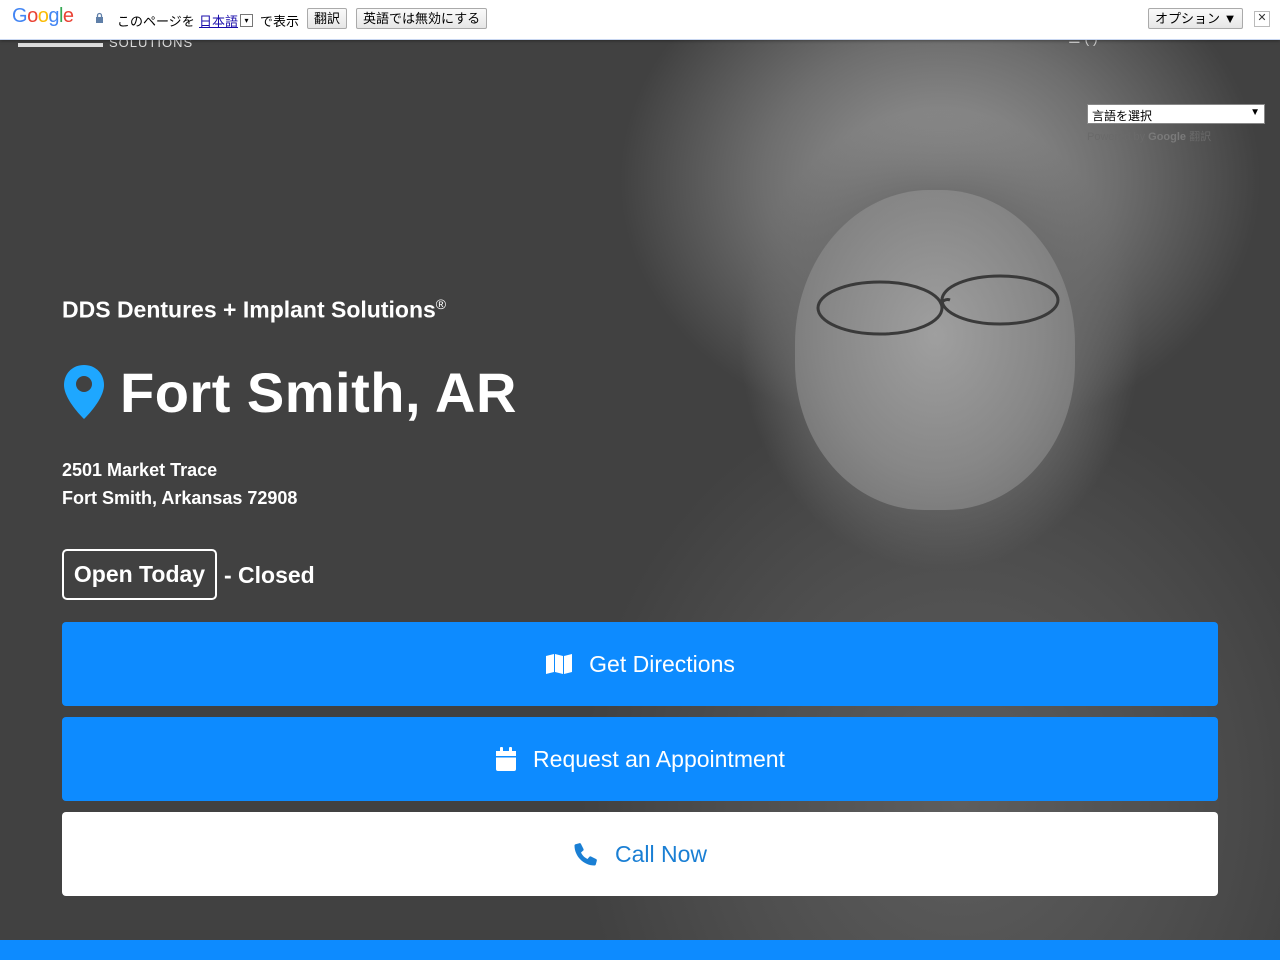 The image size is (1280, 960). Describe the element at coordinates (938, 305) in the screenshot. I see `hero-photo-glasses` at that location.